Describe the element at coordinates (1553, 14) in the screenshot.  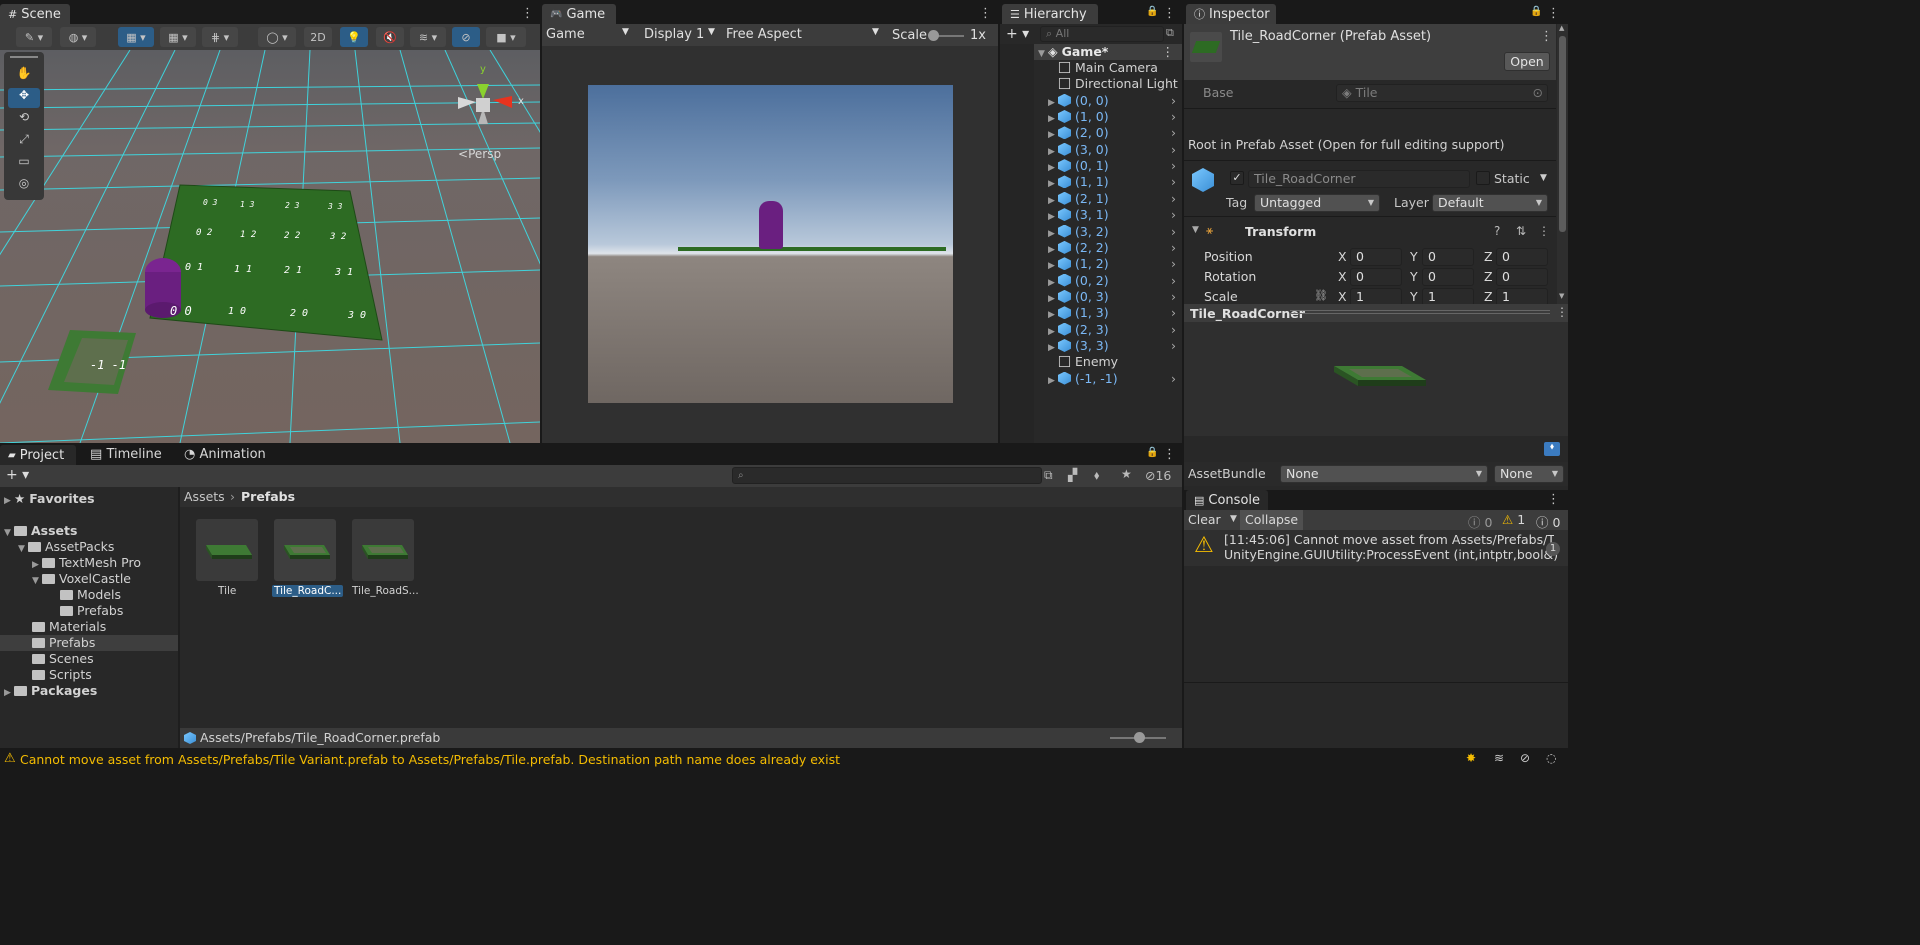
I see `inspector-menu-icon: ⋮` at that location.